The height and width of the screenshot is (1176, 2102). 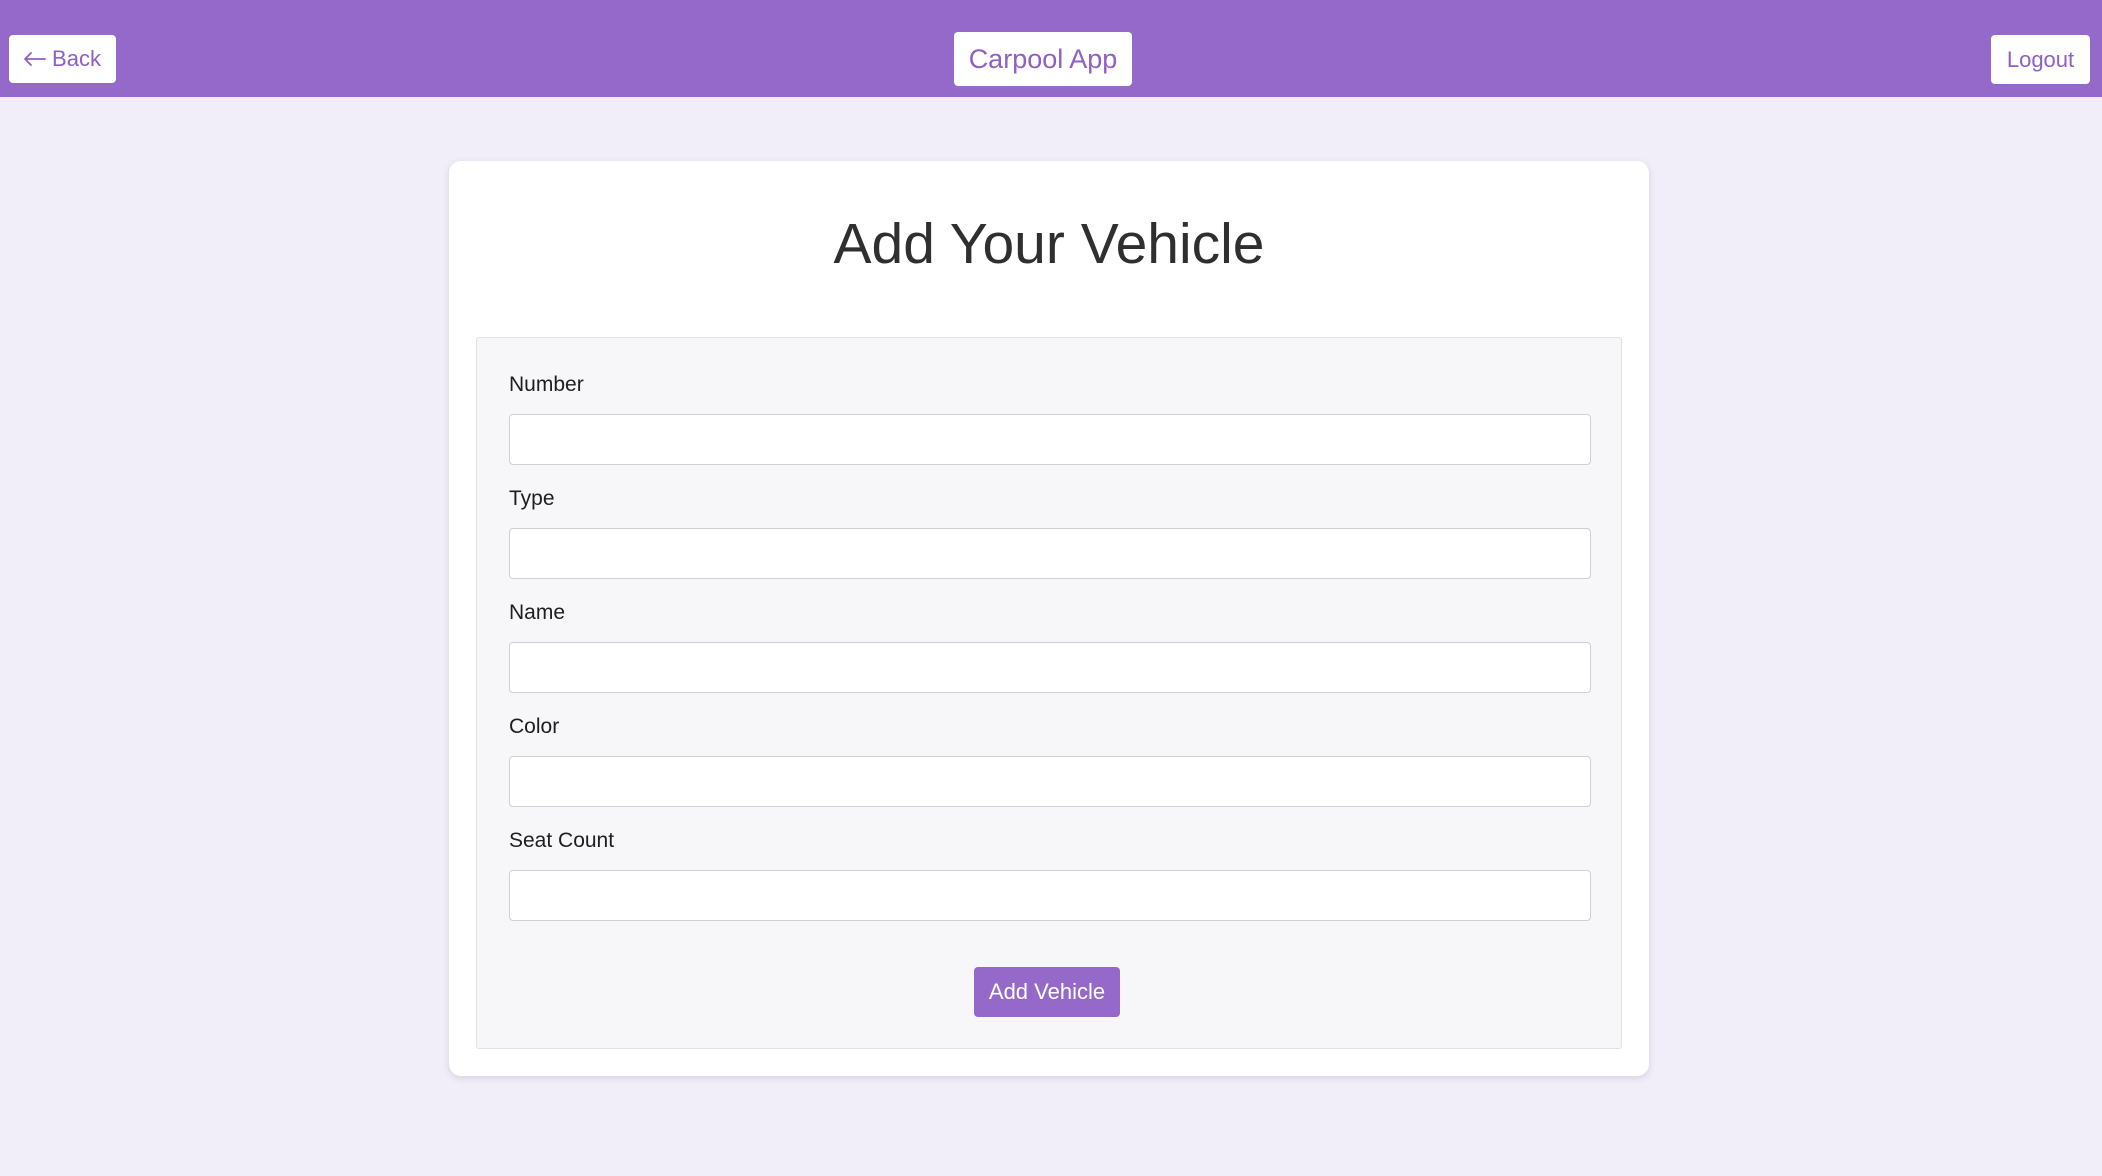 What do you see at coordinates (1050, 895) in the screenshot?
I see `seat-count-input` at bounding box center [1050, 895].